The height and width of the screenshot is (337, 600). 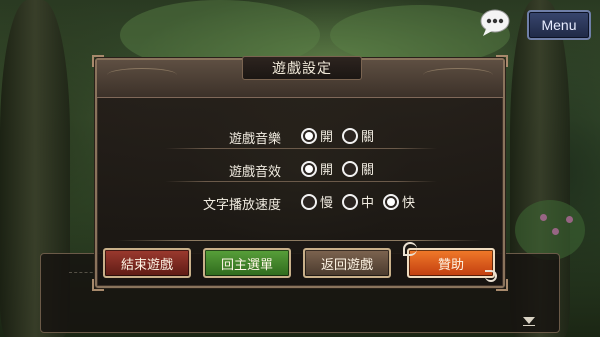 What do you see at coordinates (529, 320) in the screenshot?
I see `next-arrow-icon` at bounding box center [529, 320].